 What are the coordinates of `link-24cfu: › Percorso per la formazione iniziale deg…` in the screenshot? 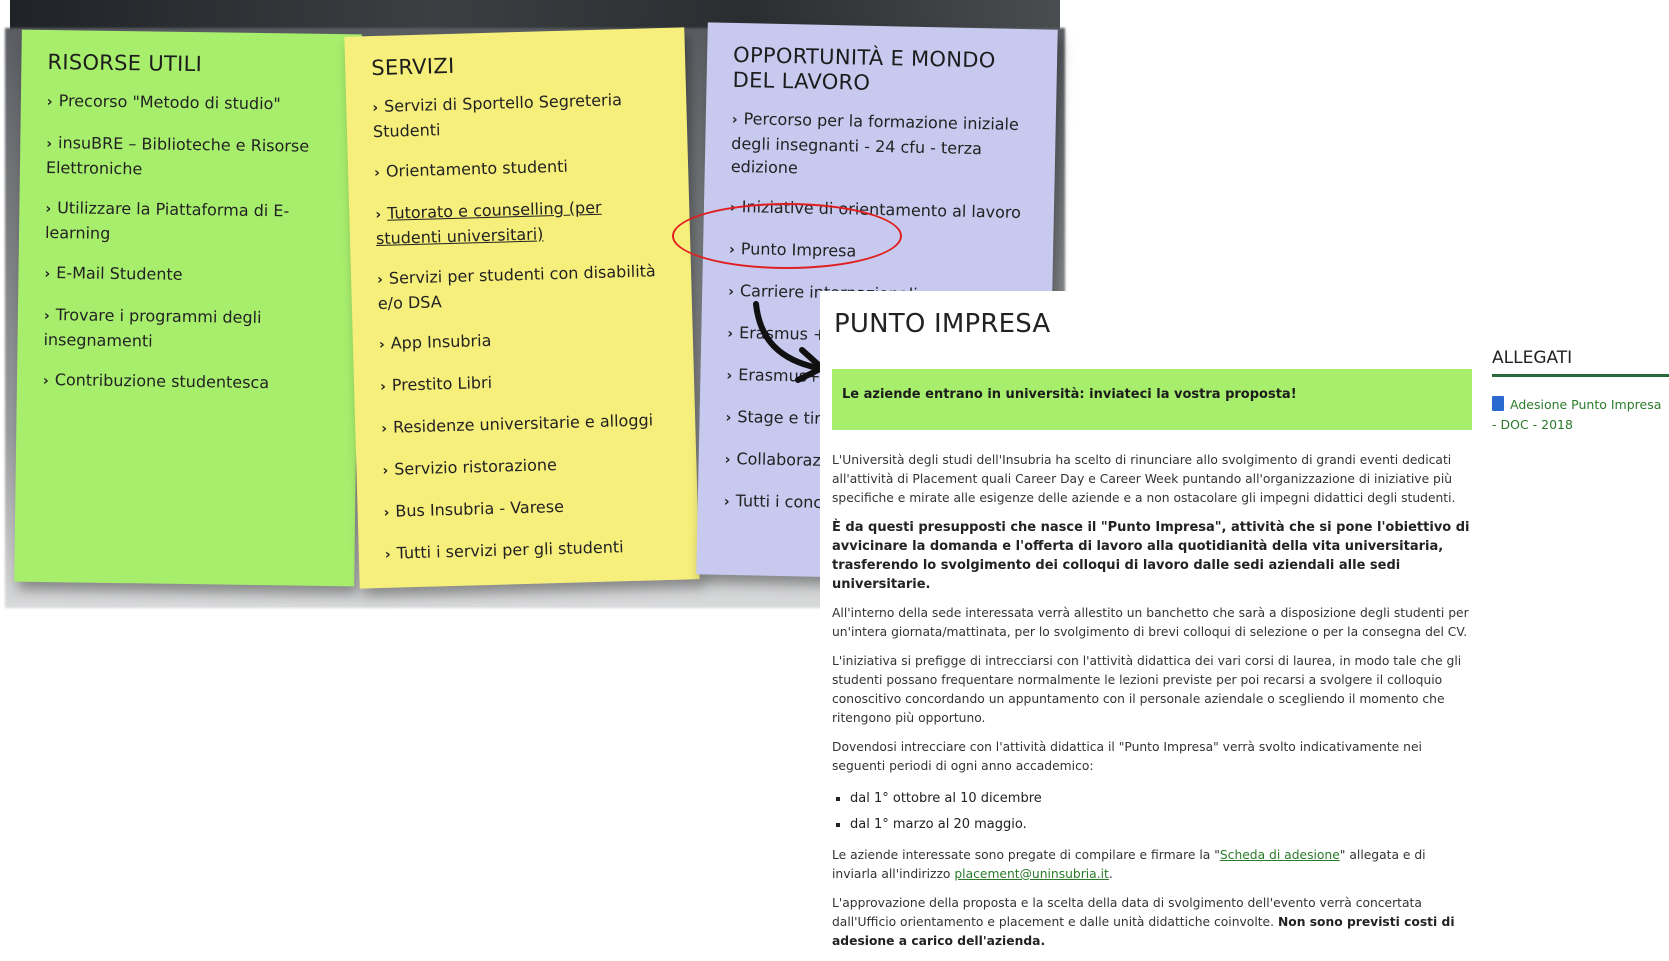 It's located at (880, 145).